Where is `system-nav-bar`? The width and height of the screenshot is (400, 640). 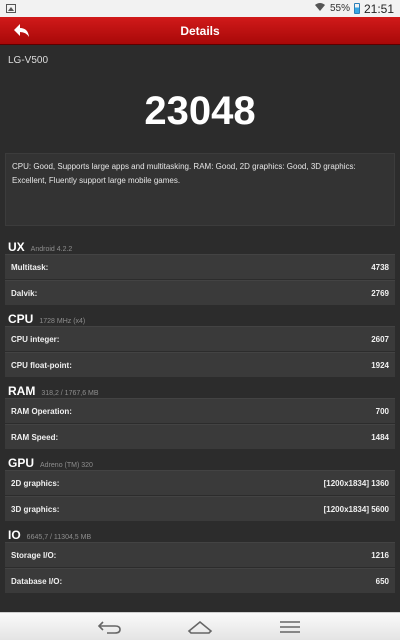
system-nav-bar is located at coordinates (200, 626).